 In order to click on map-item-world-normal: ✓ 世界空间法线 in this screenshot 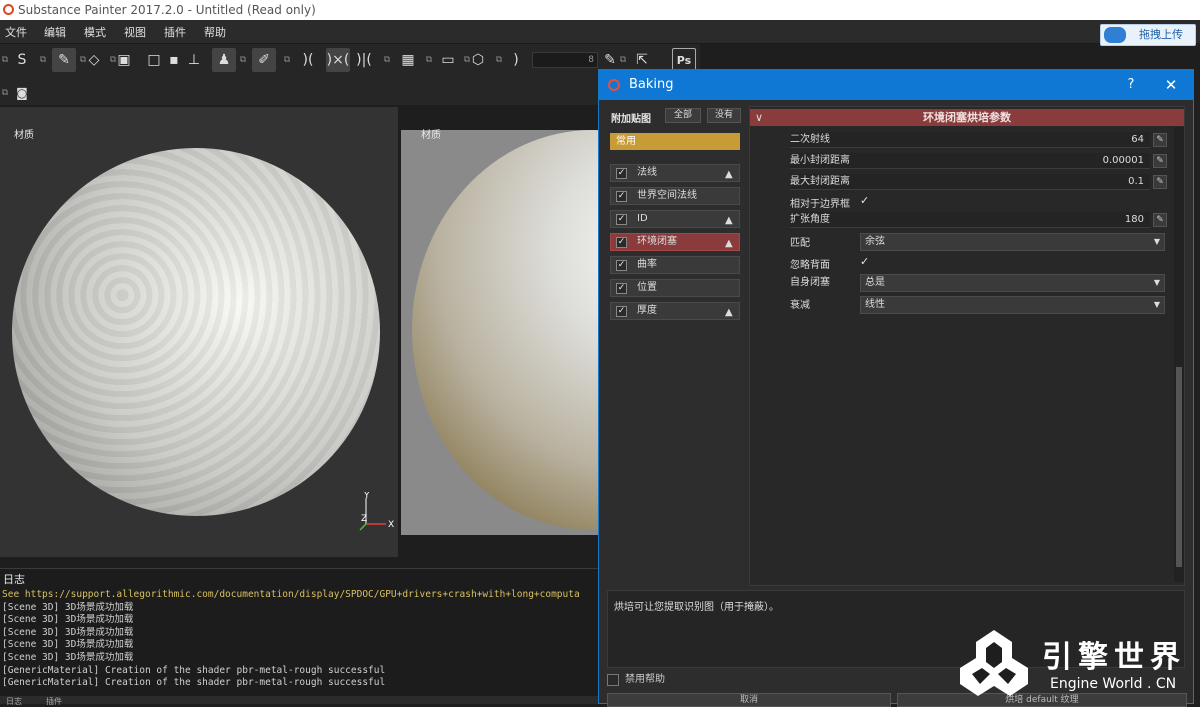, I will do `click(675, 196)`.